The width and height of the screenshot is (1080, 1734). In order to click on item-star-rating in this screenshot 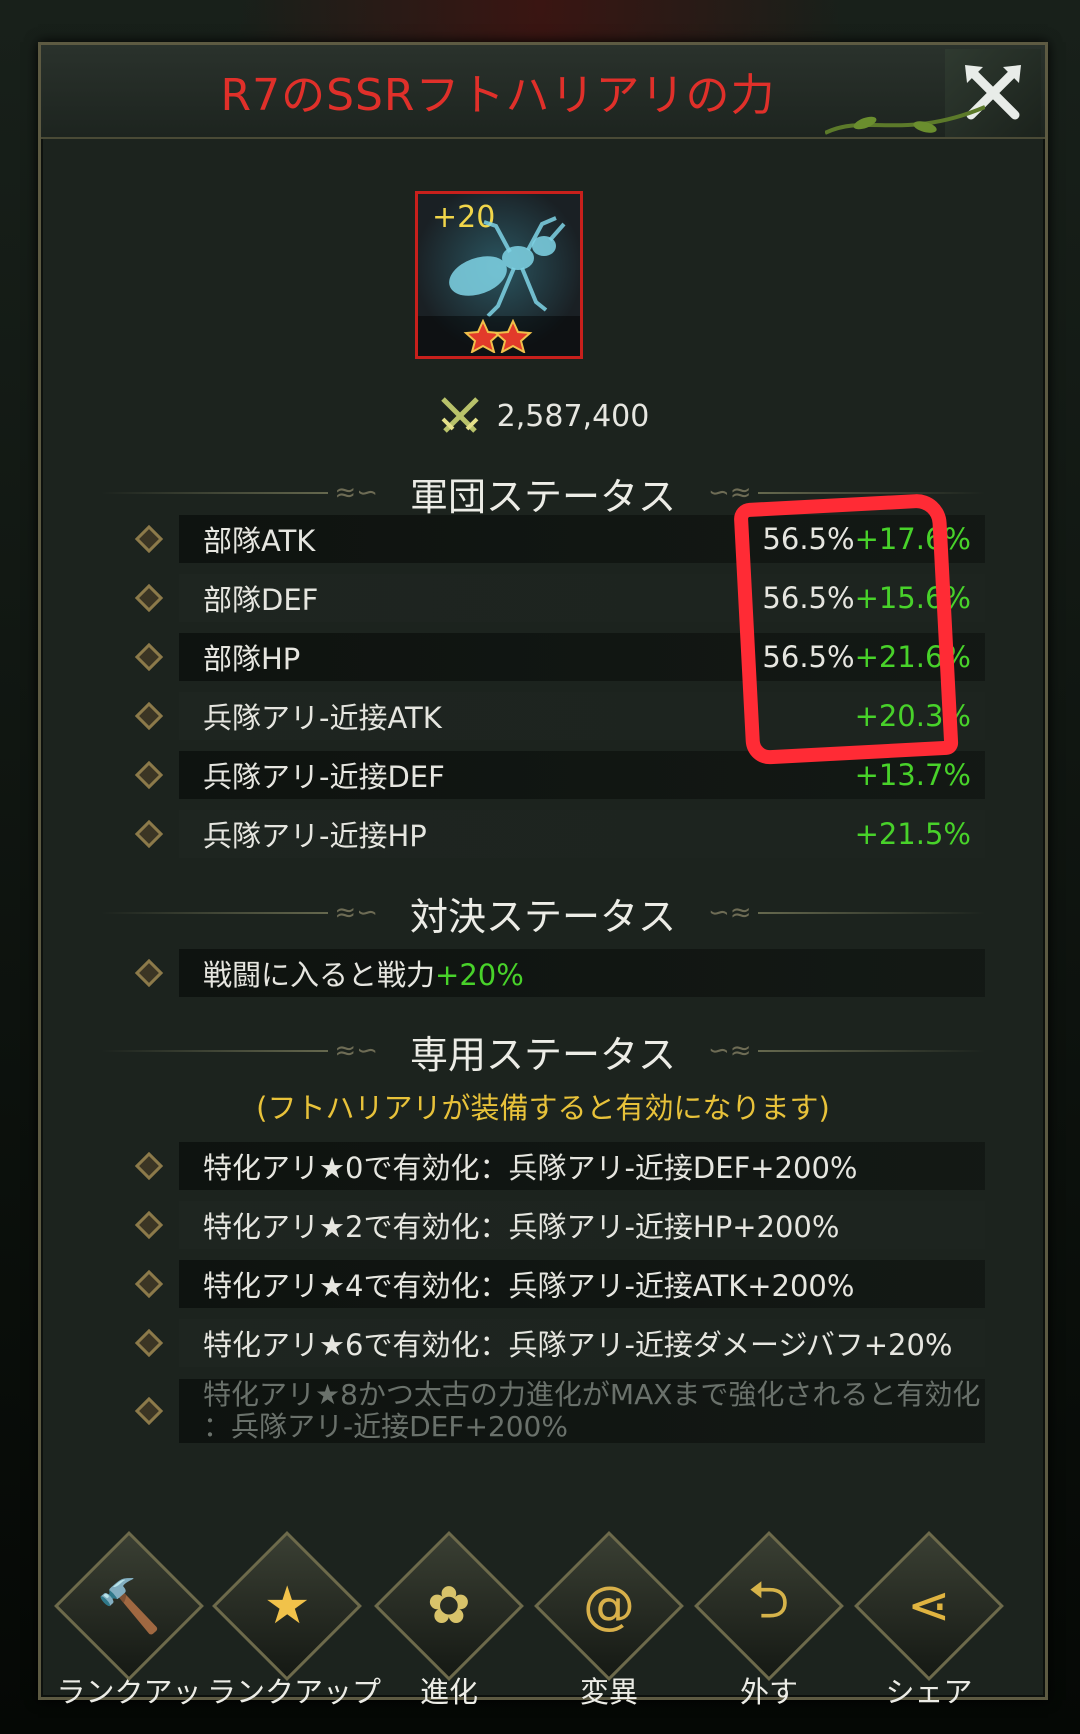, I will do `click(499, 336)`.